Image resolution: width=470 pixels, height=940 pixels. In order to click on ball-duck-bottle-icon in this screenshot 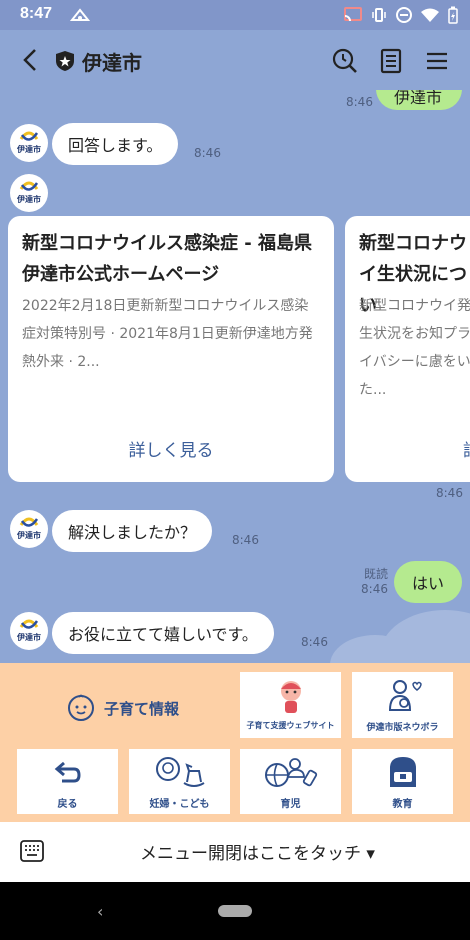, I will do `click(291, 772)`.